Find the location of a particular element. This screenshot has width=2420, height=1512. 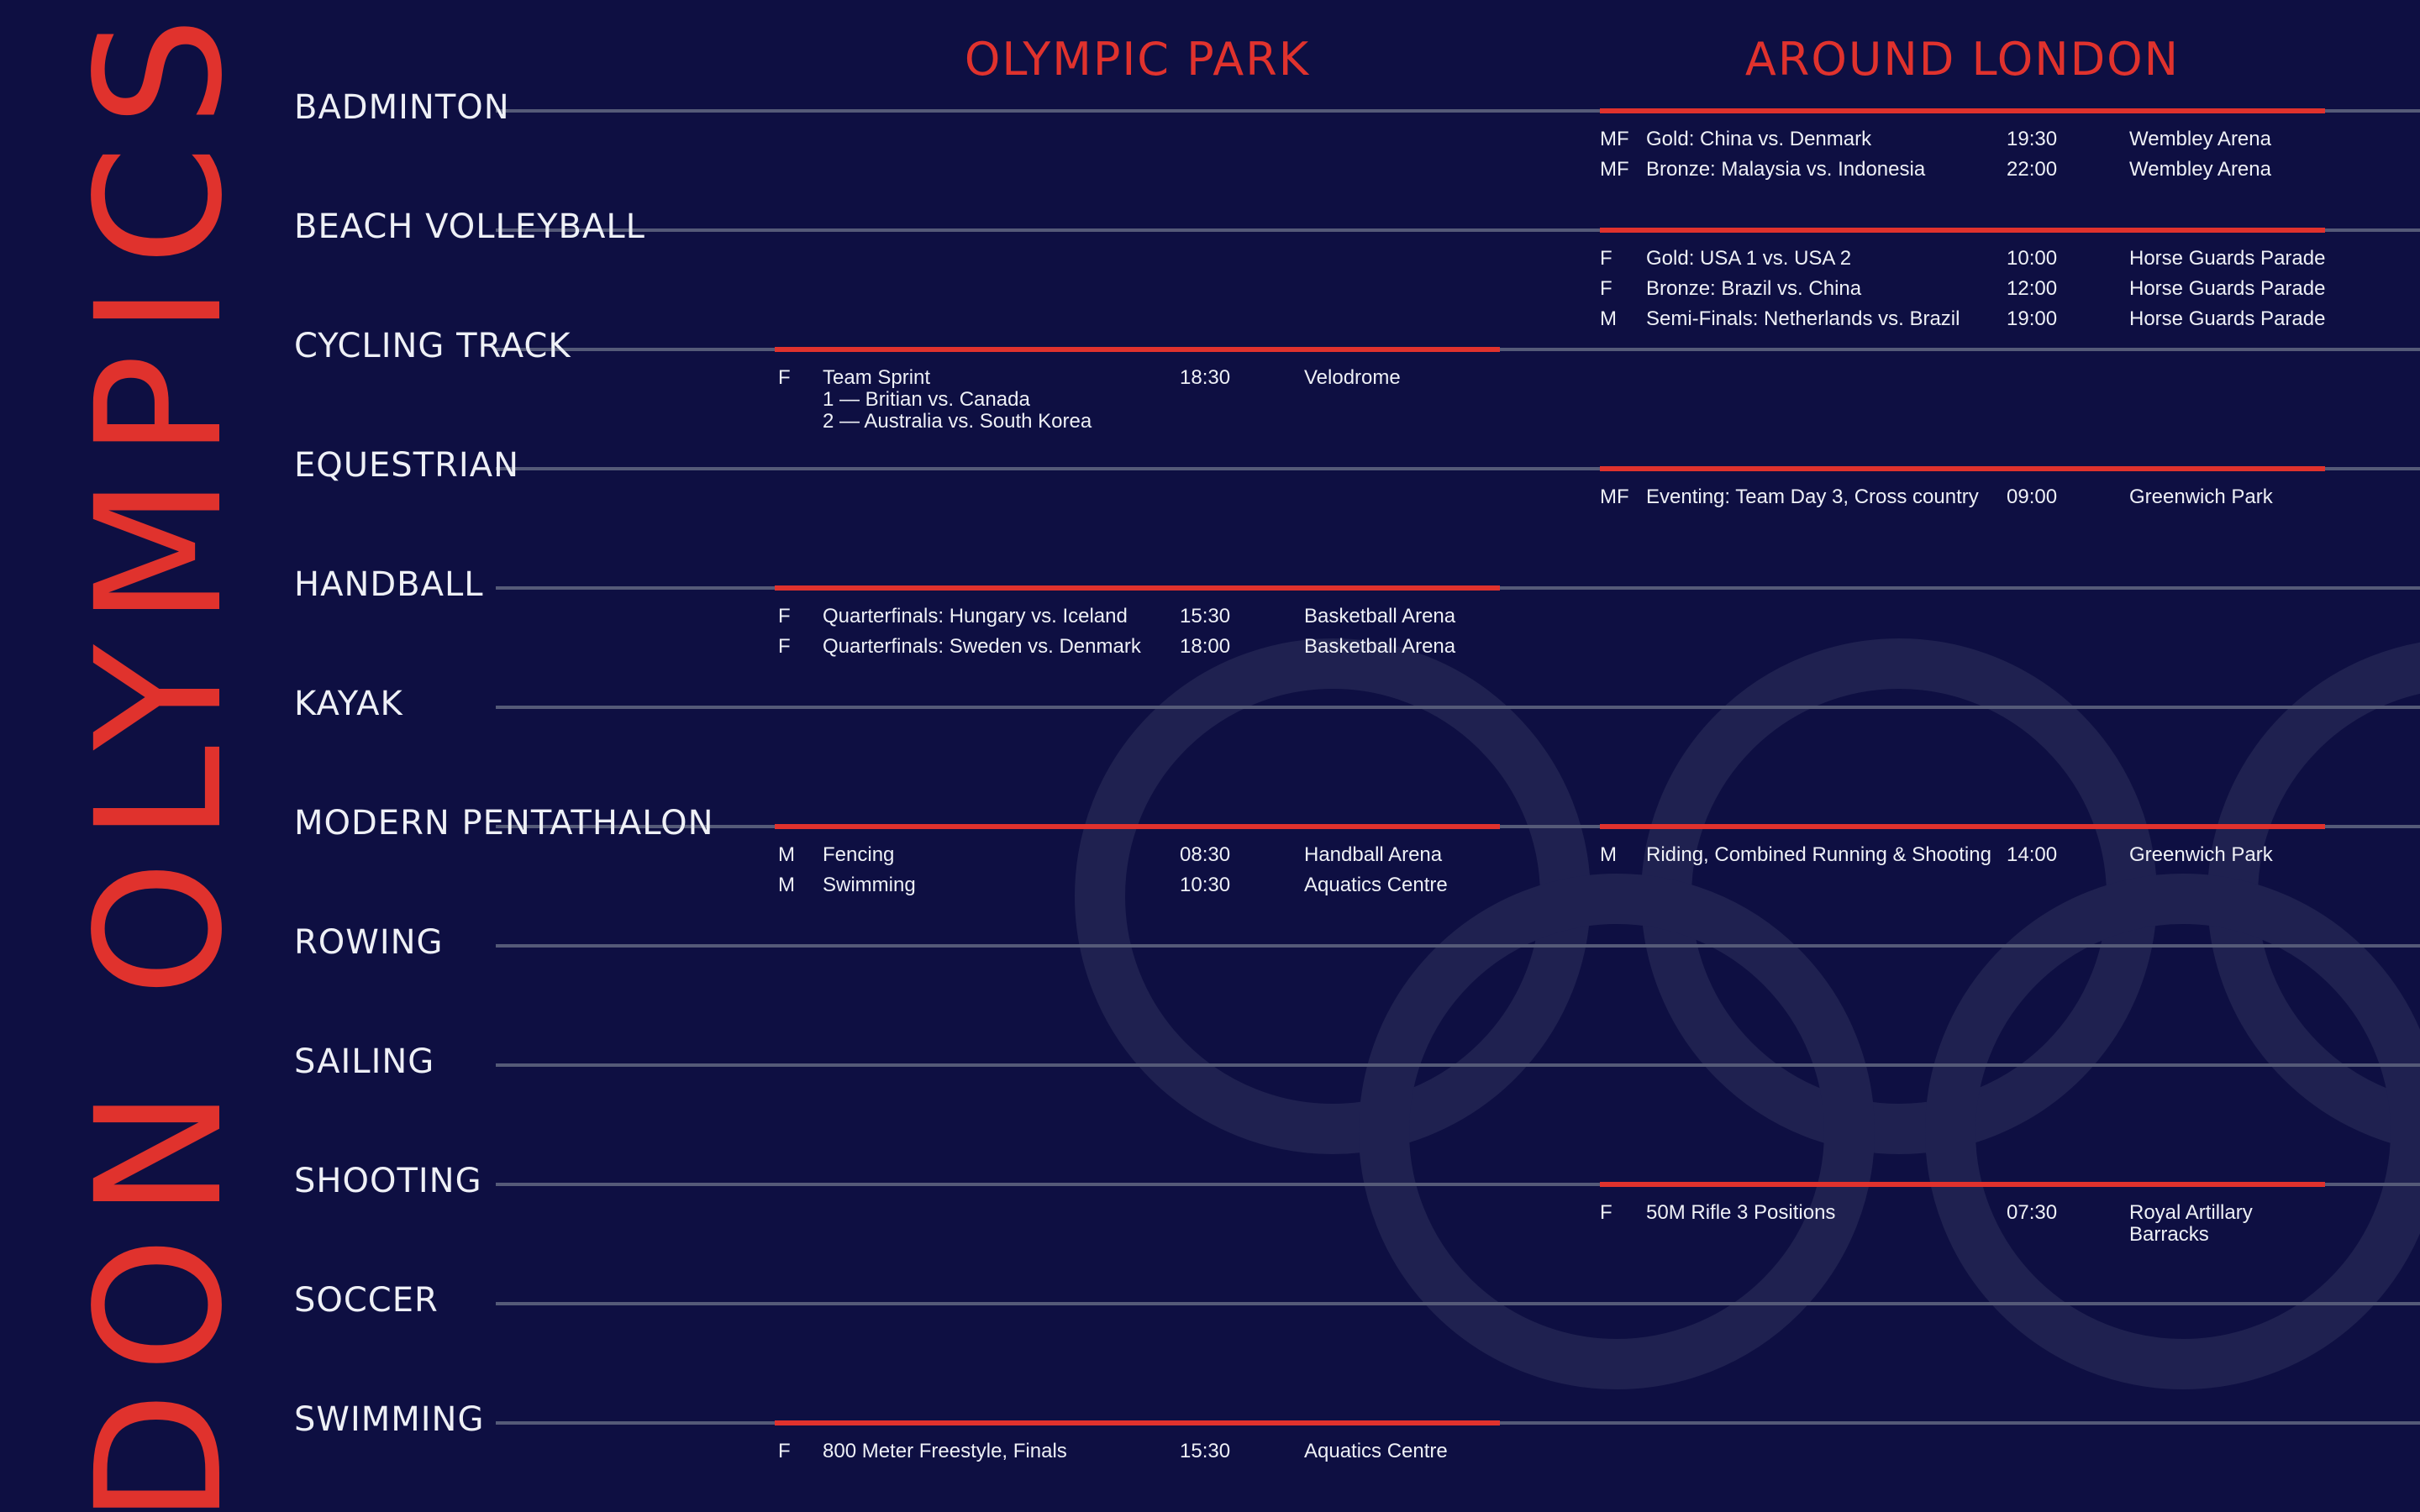

event-detail: 2 — Australia vs. South Korea is located at coordinates (958, 421).